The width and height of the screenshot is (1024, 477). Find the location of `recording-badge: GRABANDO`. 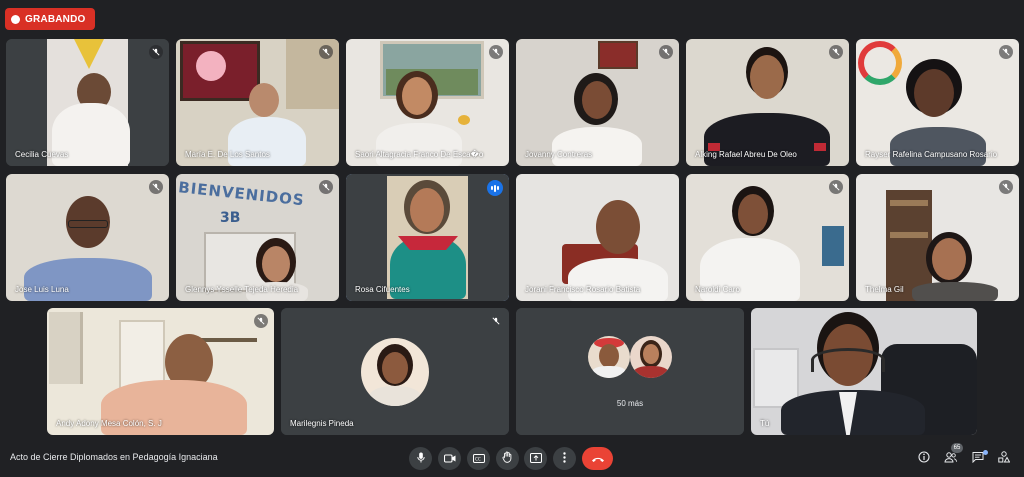

recording-badge: GRABANDO is located at coordinates (50, 19).